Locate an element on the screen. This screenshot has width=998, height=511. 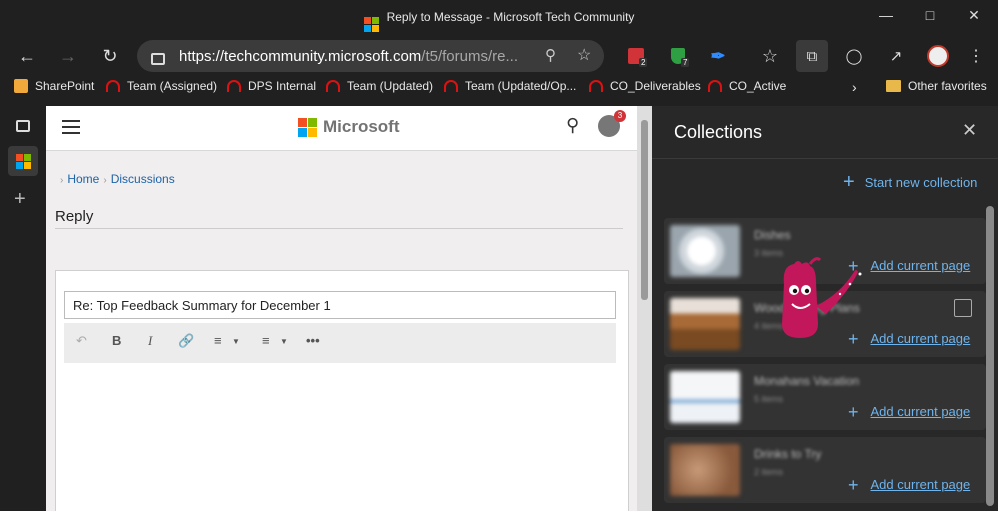
breadcrumb: › Home › Discussions is located at coordinates (117, 179).